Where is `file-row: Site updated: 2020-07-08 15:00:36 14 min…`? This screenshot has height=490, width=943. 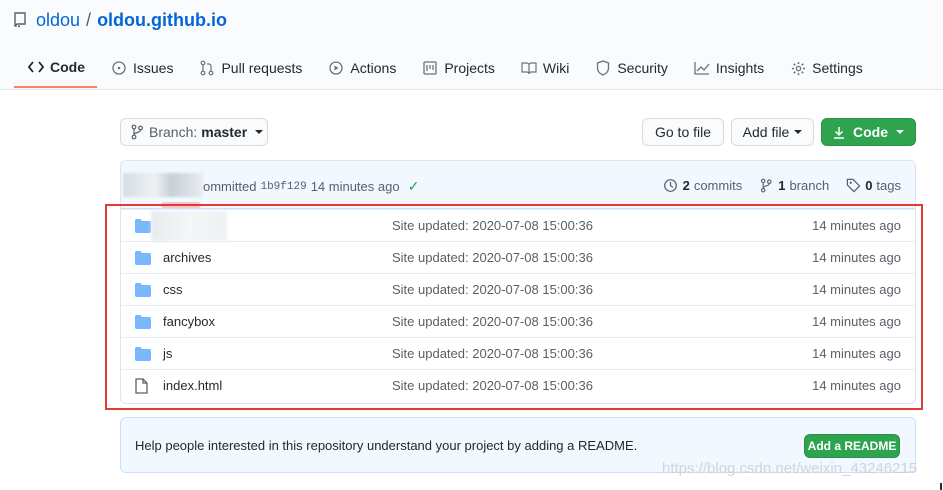
file-row: Site updated: 2020-07-08 15:00:36 14 min… is located at coordinates (518, 225).